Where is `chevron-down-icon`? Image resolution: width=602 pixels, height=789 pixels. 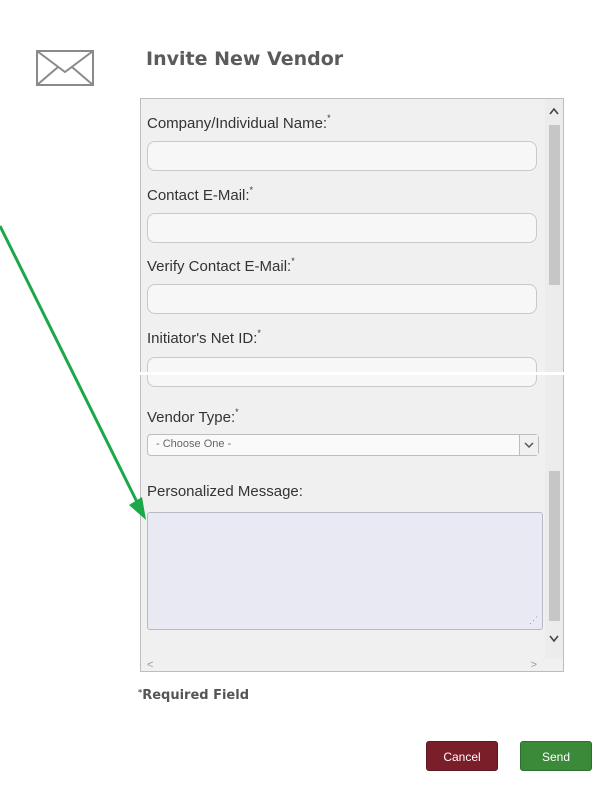
chevron-down-icon is located at coordinates (528, 445).